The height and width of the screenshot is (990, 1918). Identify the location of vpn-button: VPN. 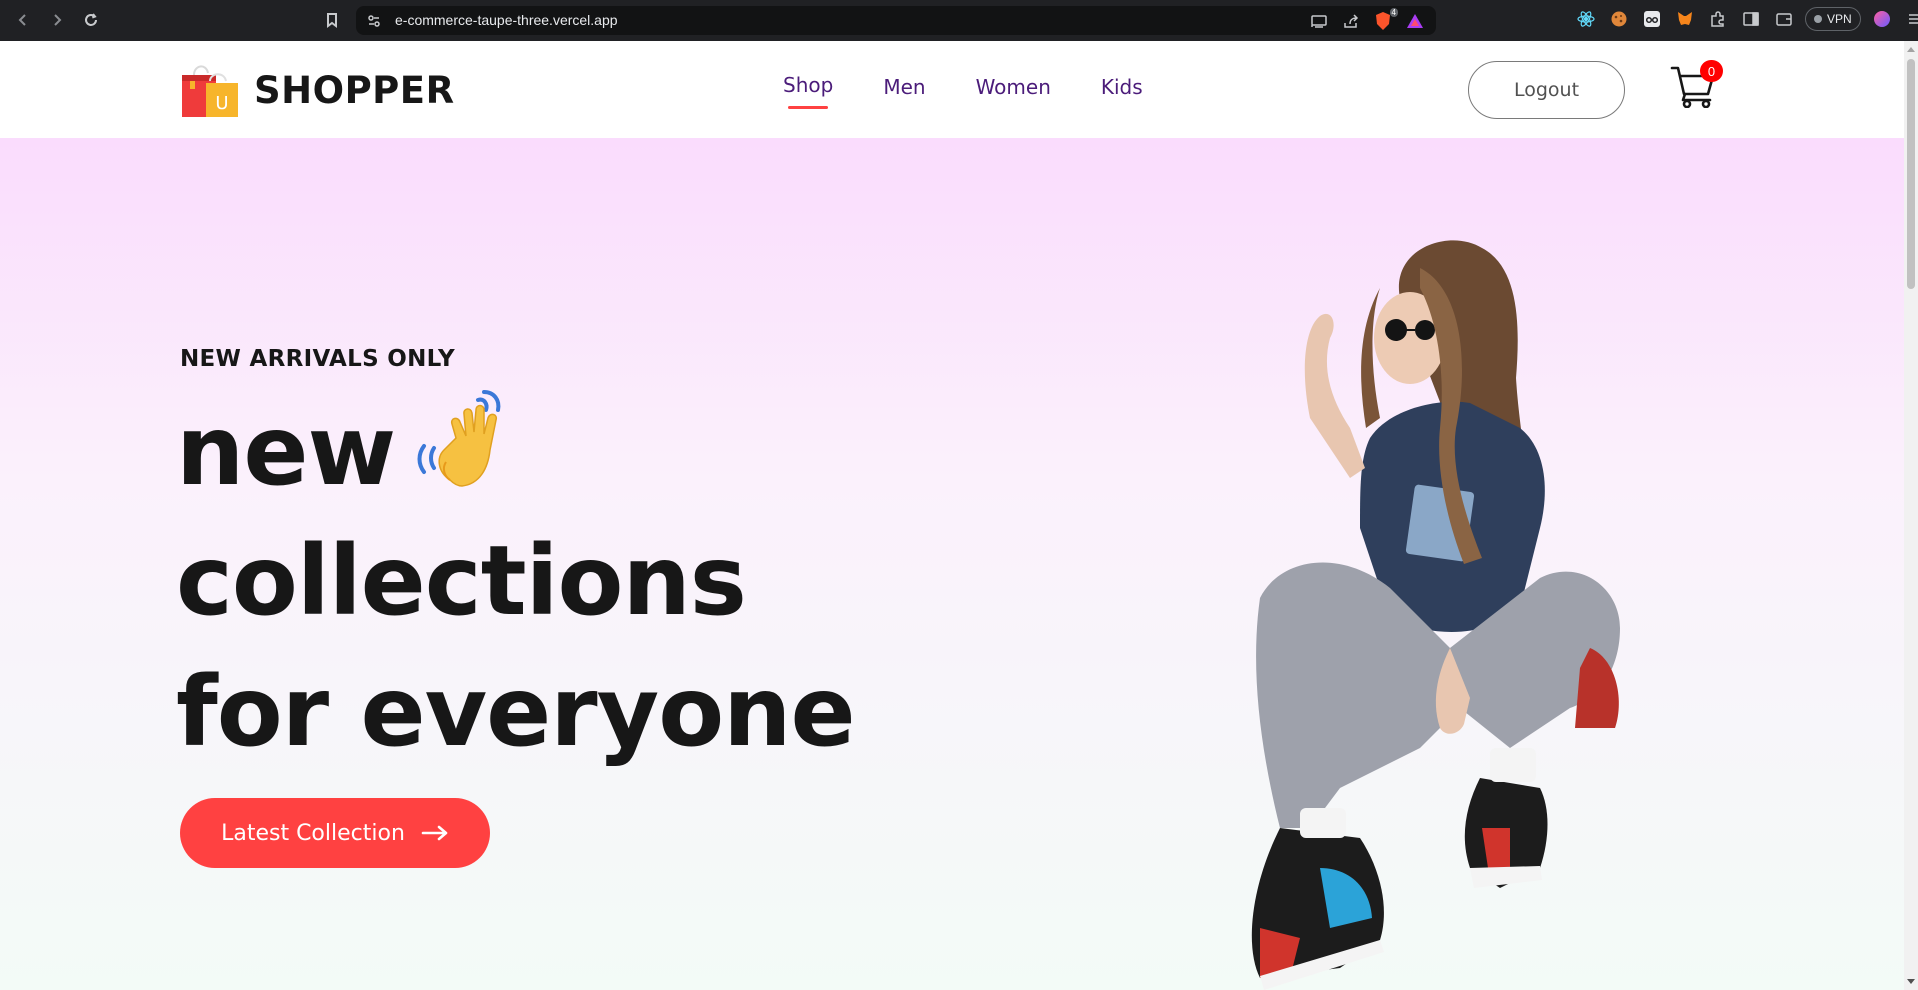
(1833, 19).